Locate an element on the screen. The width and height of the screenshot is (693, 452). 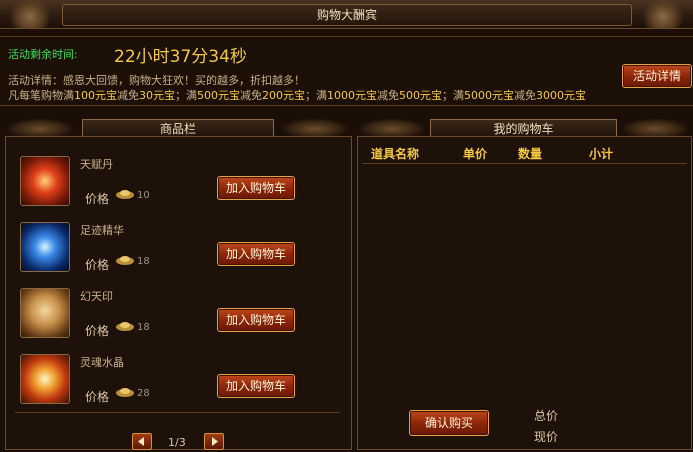
dragon-ornament-left-icon is located at coordinates (30, 14).